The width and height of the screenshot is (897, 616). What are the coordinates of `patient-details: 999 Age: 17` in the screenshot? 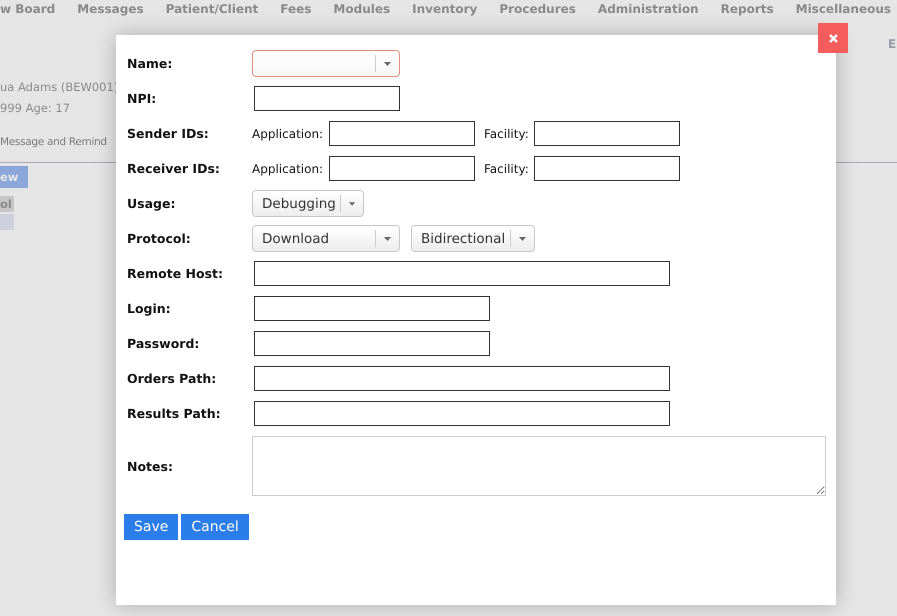 It's located at (35, 108).